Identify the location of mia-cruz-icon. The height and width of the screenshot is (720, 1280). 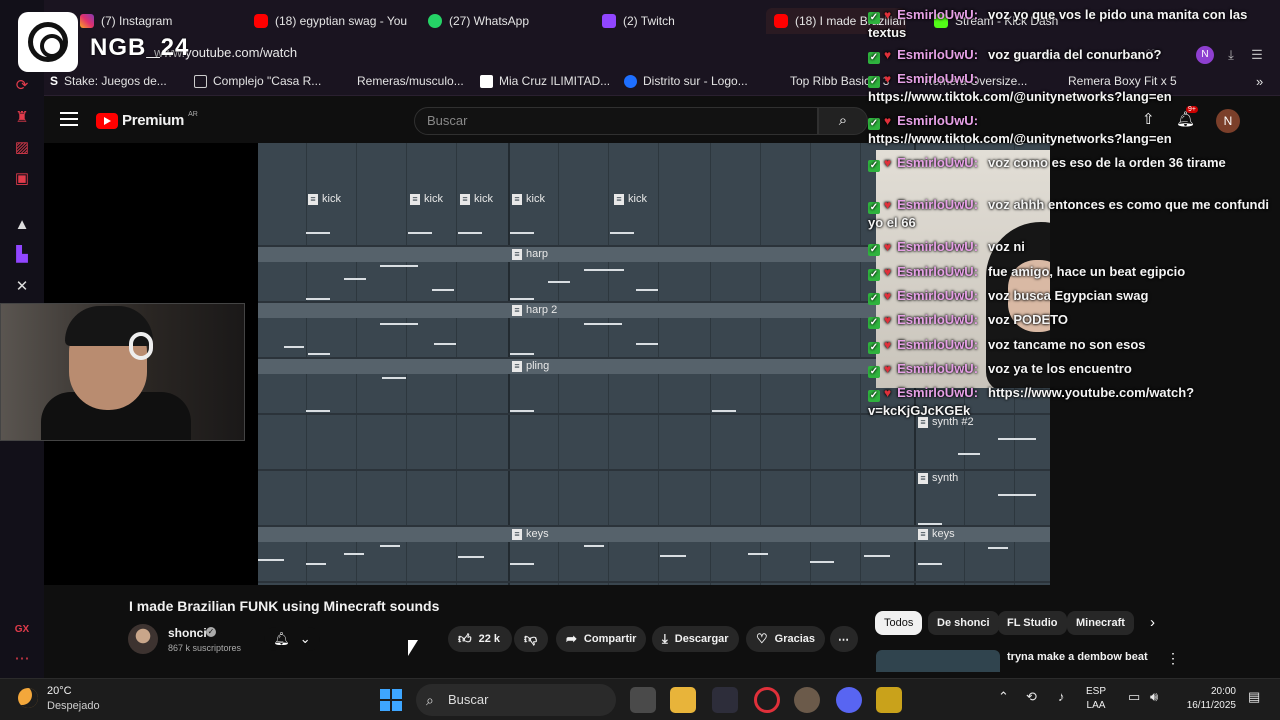
(486, 81).